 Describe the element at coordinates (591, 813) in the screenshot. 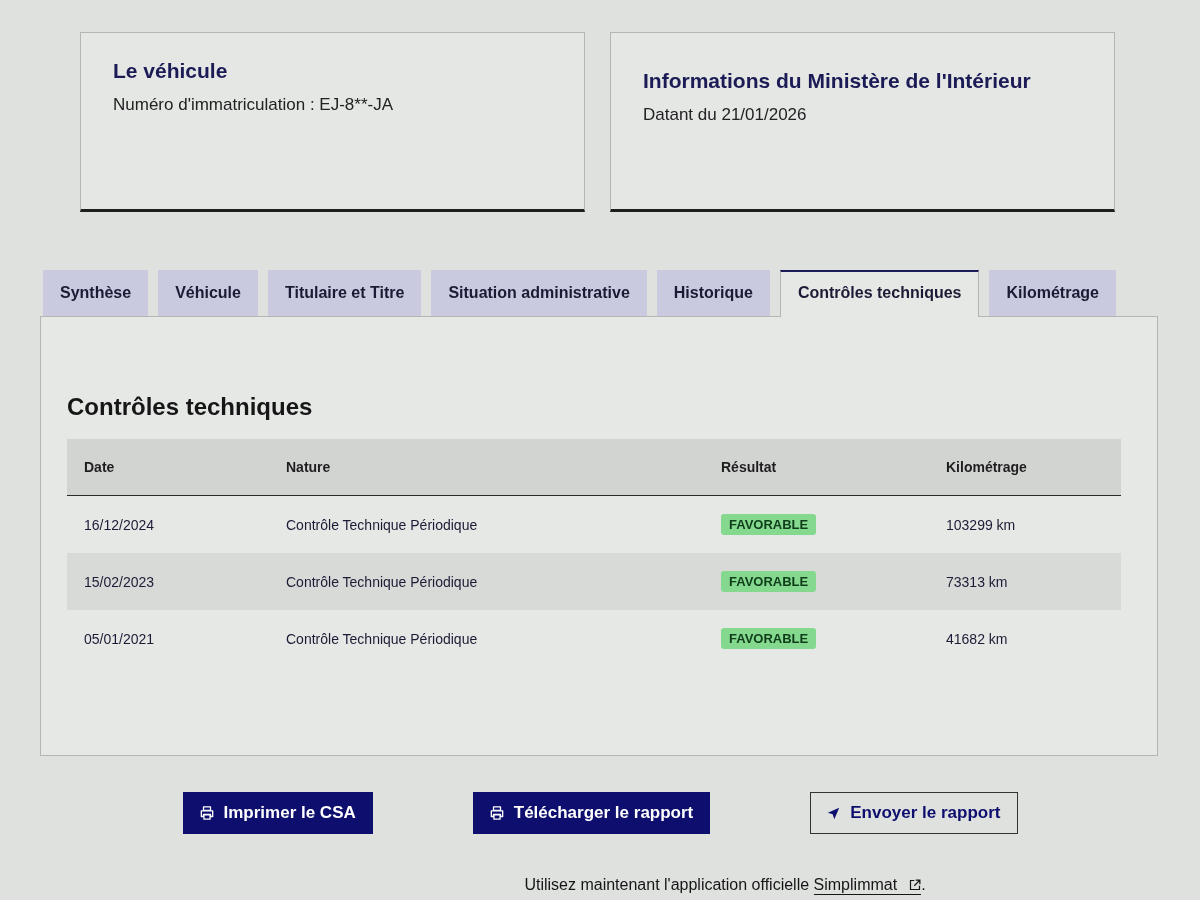

I see `action-button: Télécharger le rapport` at that location.